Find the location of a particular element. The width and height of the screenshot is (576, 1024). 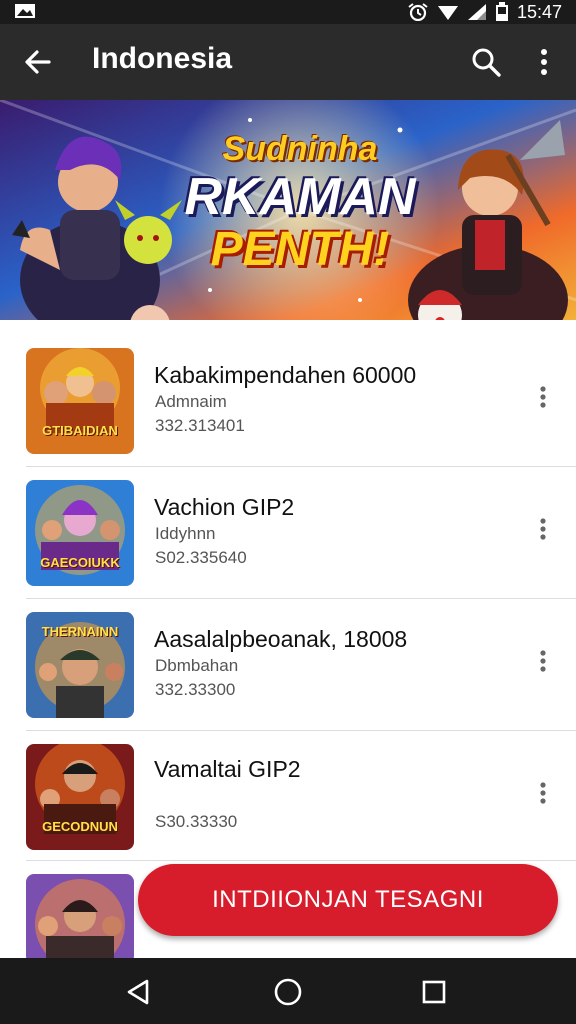

search-icon is located at coordinates (486, 62).